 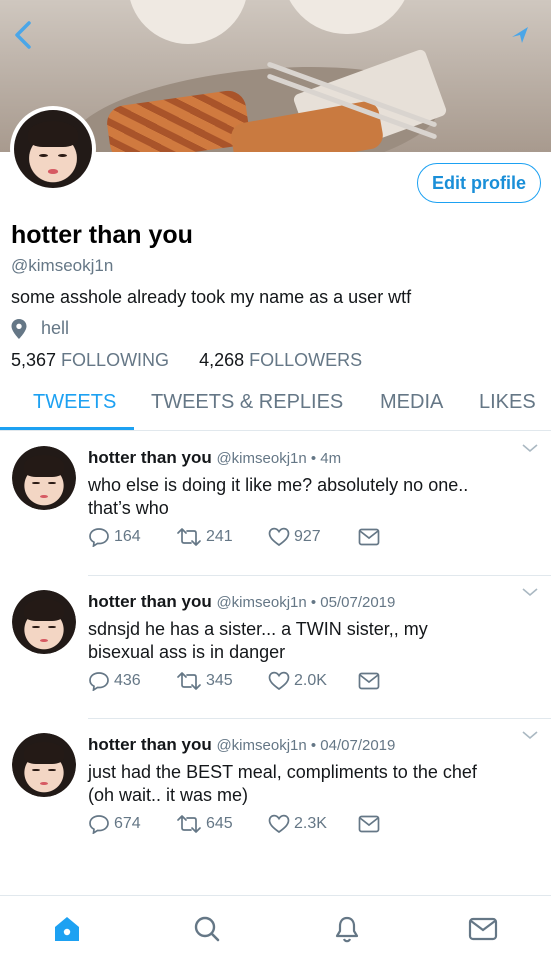 What do you see at coordinates (62, 265) in the screenshot?
I see `profile-handle: @kimseokj1n` at bounding box center [62, 265].